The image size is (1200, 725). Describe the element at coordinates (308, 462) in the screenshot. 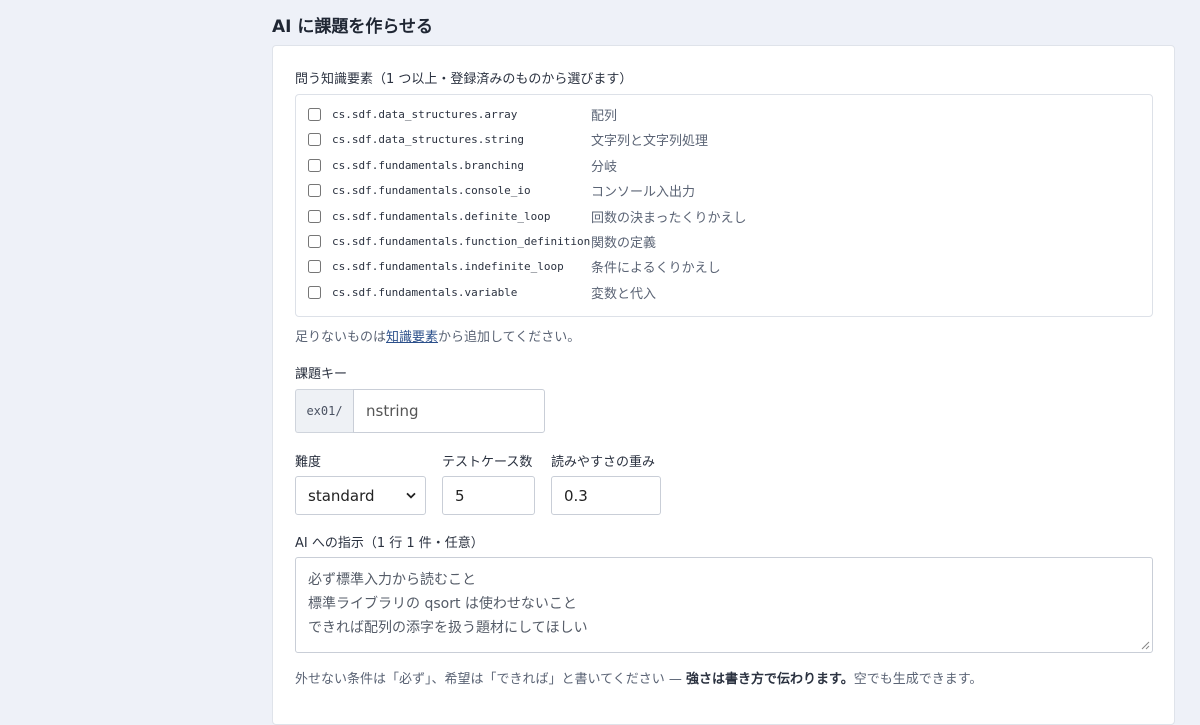

I see `difficulty-label: 難度` at that location.